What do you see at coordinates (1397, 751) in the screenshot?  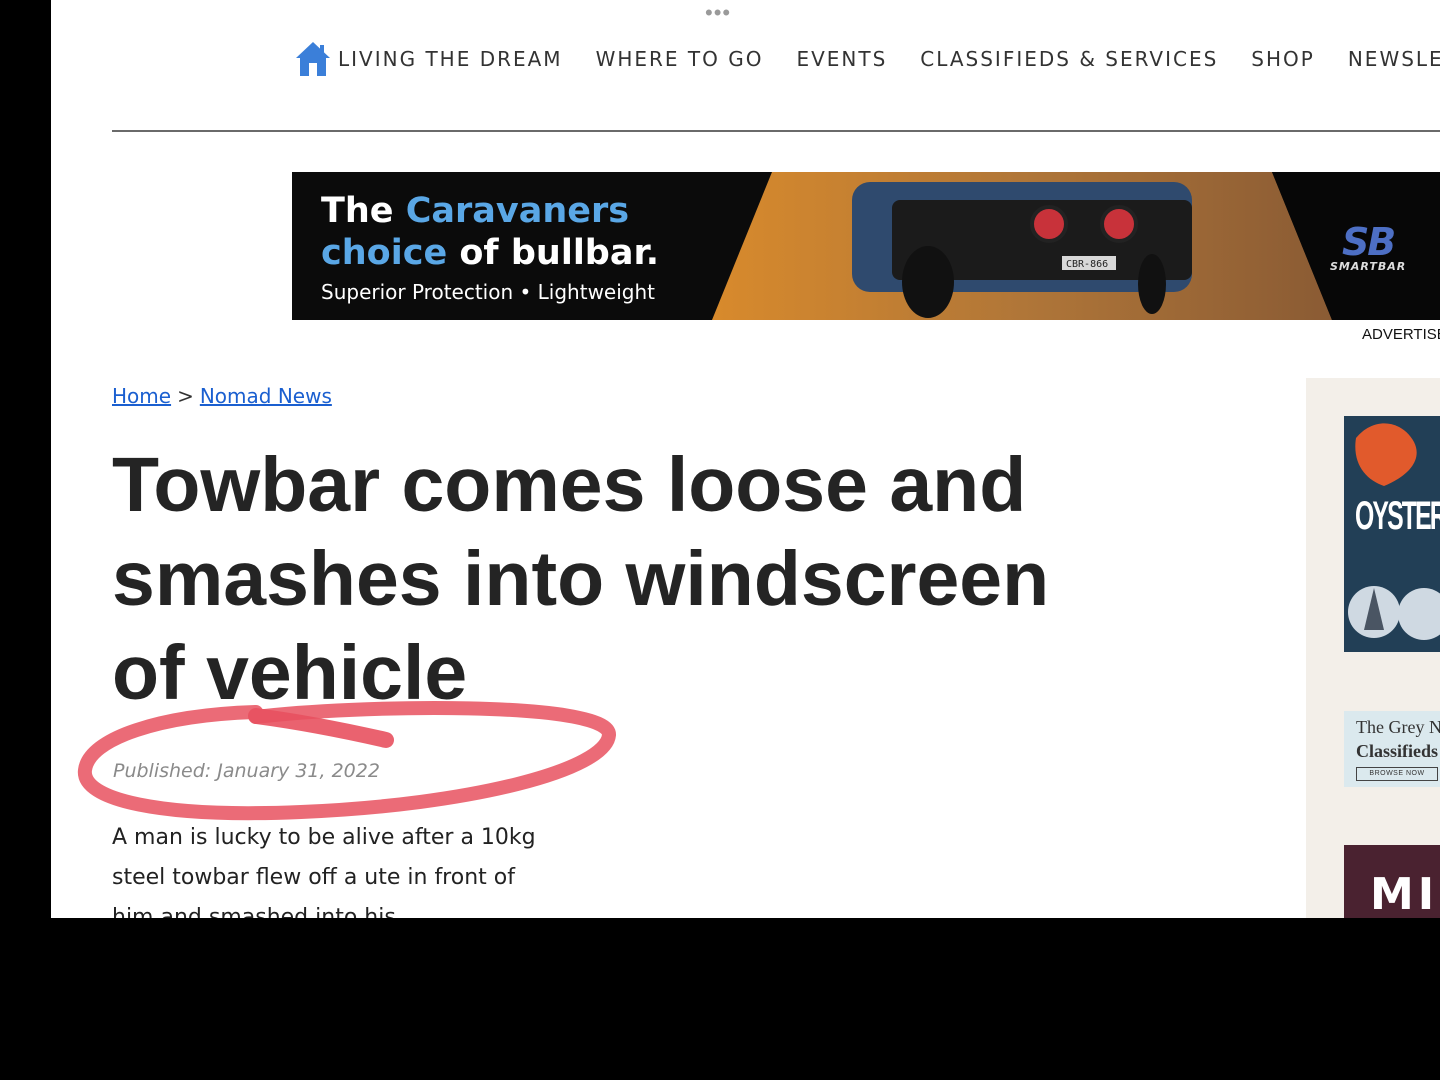 I see `classifieds-ad-line-2: Classifieds` at bounding box center [1397, 751].